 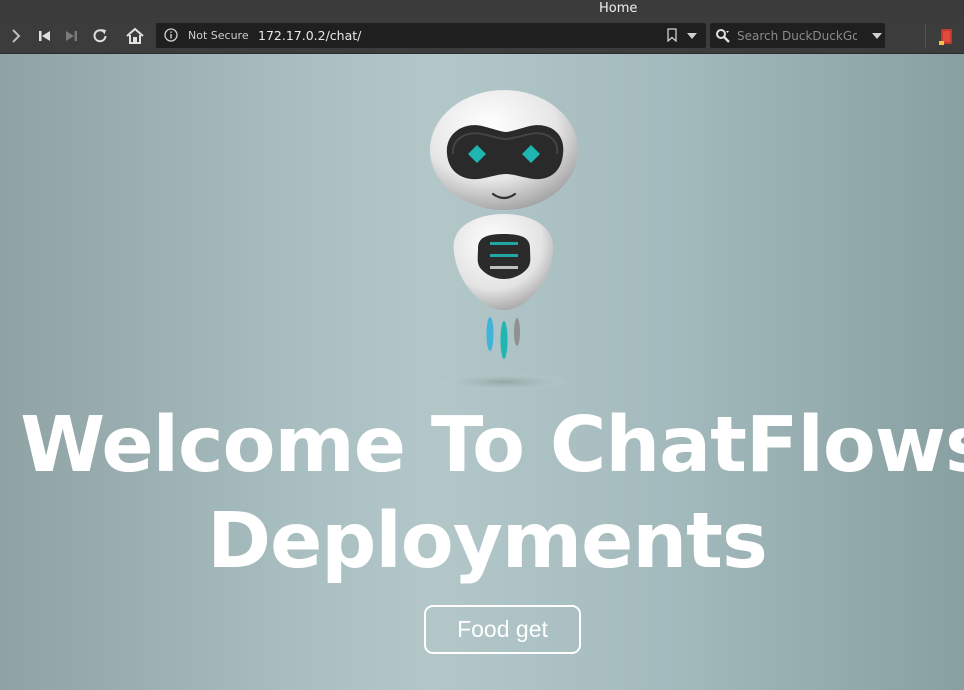 What do you see at coordinates (100, 36) in the screenshot?
I see `reload-icon` at bounding box center [100, 36].